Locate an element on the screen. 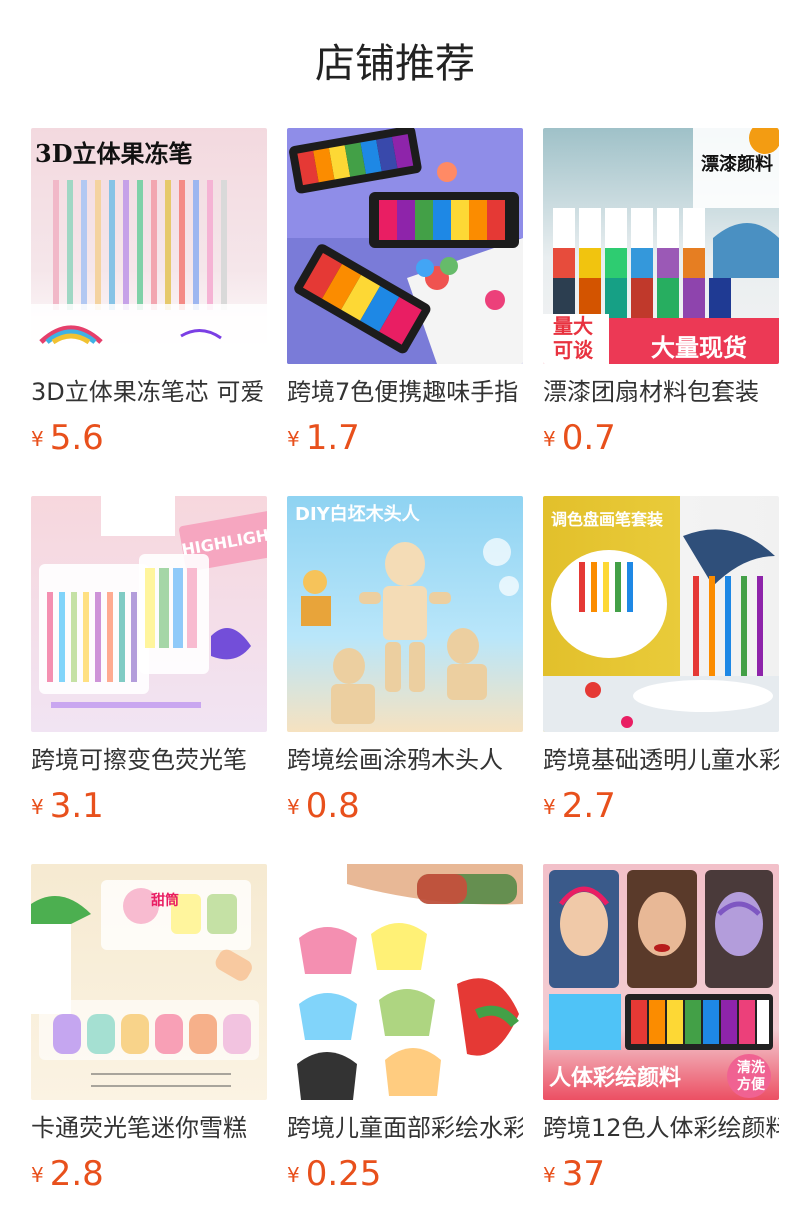  product-name: 跨境12色人体彩绘颜料 is located at coordinates (661, 1128).